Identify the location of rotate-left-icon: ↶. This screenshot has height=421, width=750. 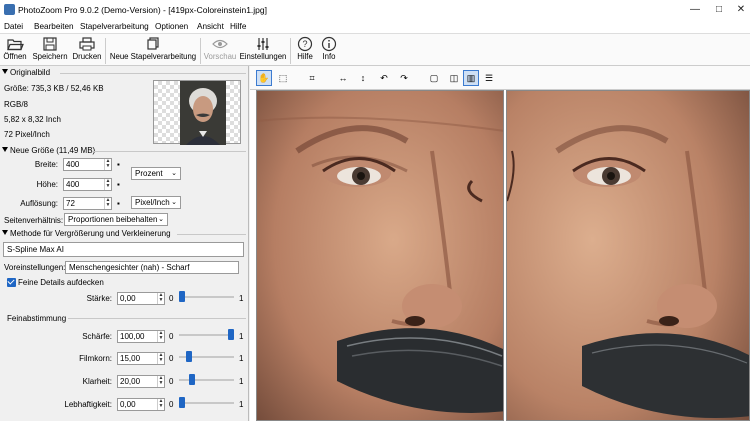
(384, 78).